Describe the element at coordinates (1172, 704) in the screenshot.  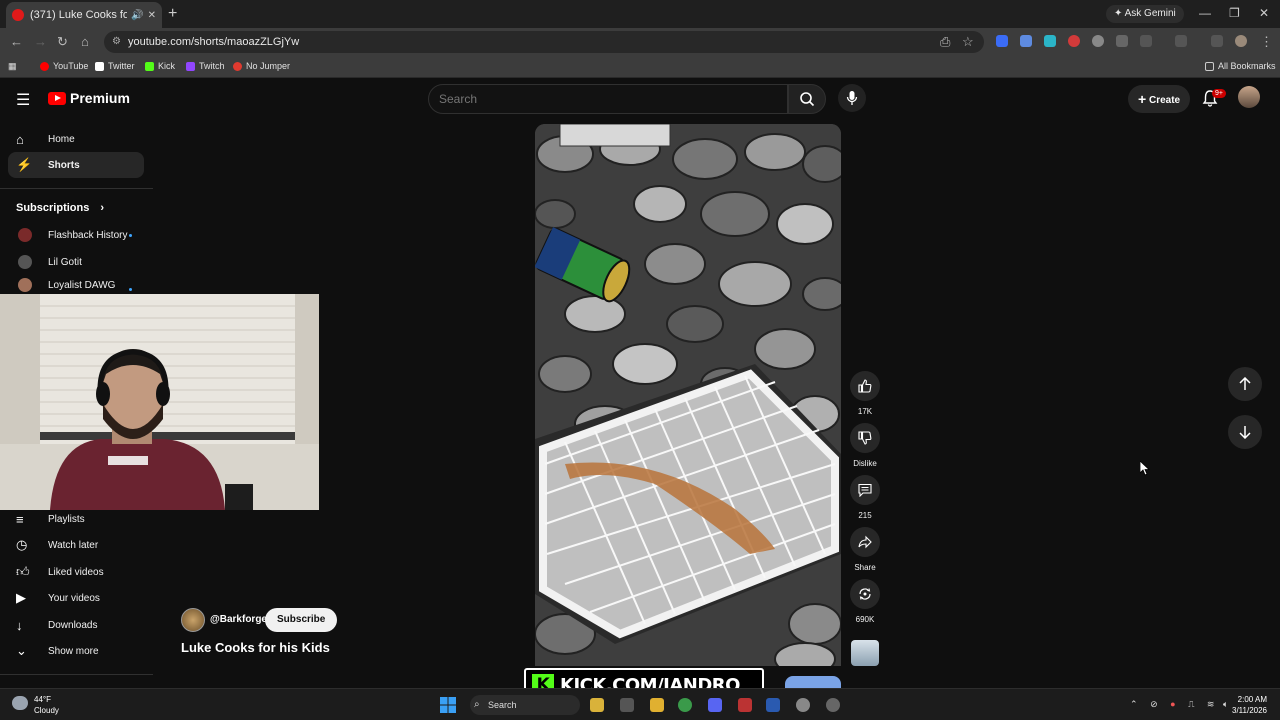
I see `tray-mic-icon: ●` at that location.